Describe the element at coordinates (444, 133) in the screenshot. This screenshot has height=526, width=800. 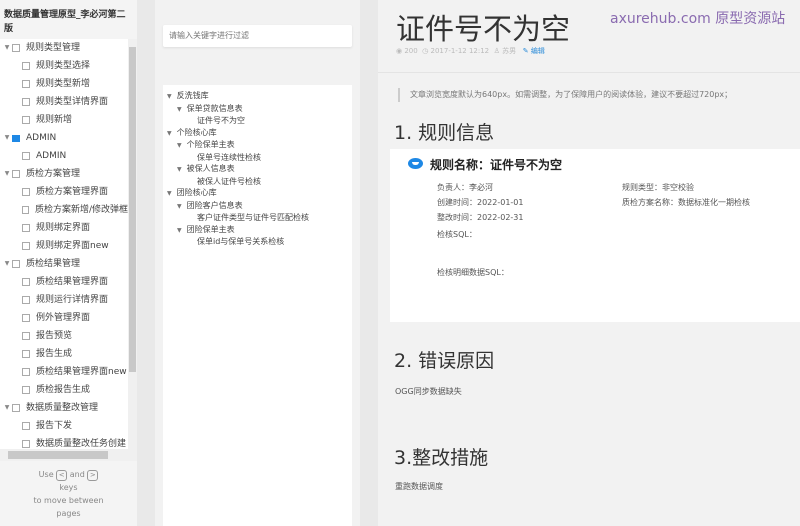
I see `section-heading-rule-info: 1. 规则信息` at that location.